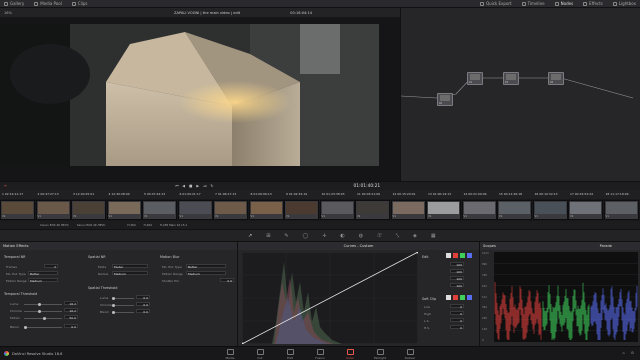 This screenshot has width=640, height=360. Describe the element at coordinates (457, 306) in the screenshot. I see `low-field: 0` at that location.